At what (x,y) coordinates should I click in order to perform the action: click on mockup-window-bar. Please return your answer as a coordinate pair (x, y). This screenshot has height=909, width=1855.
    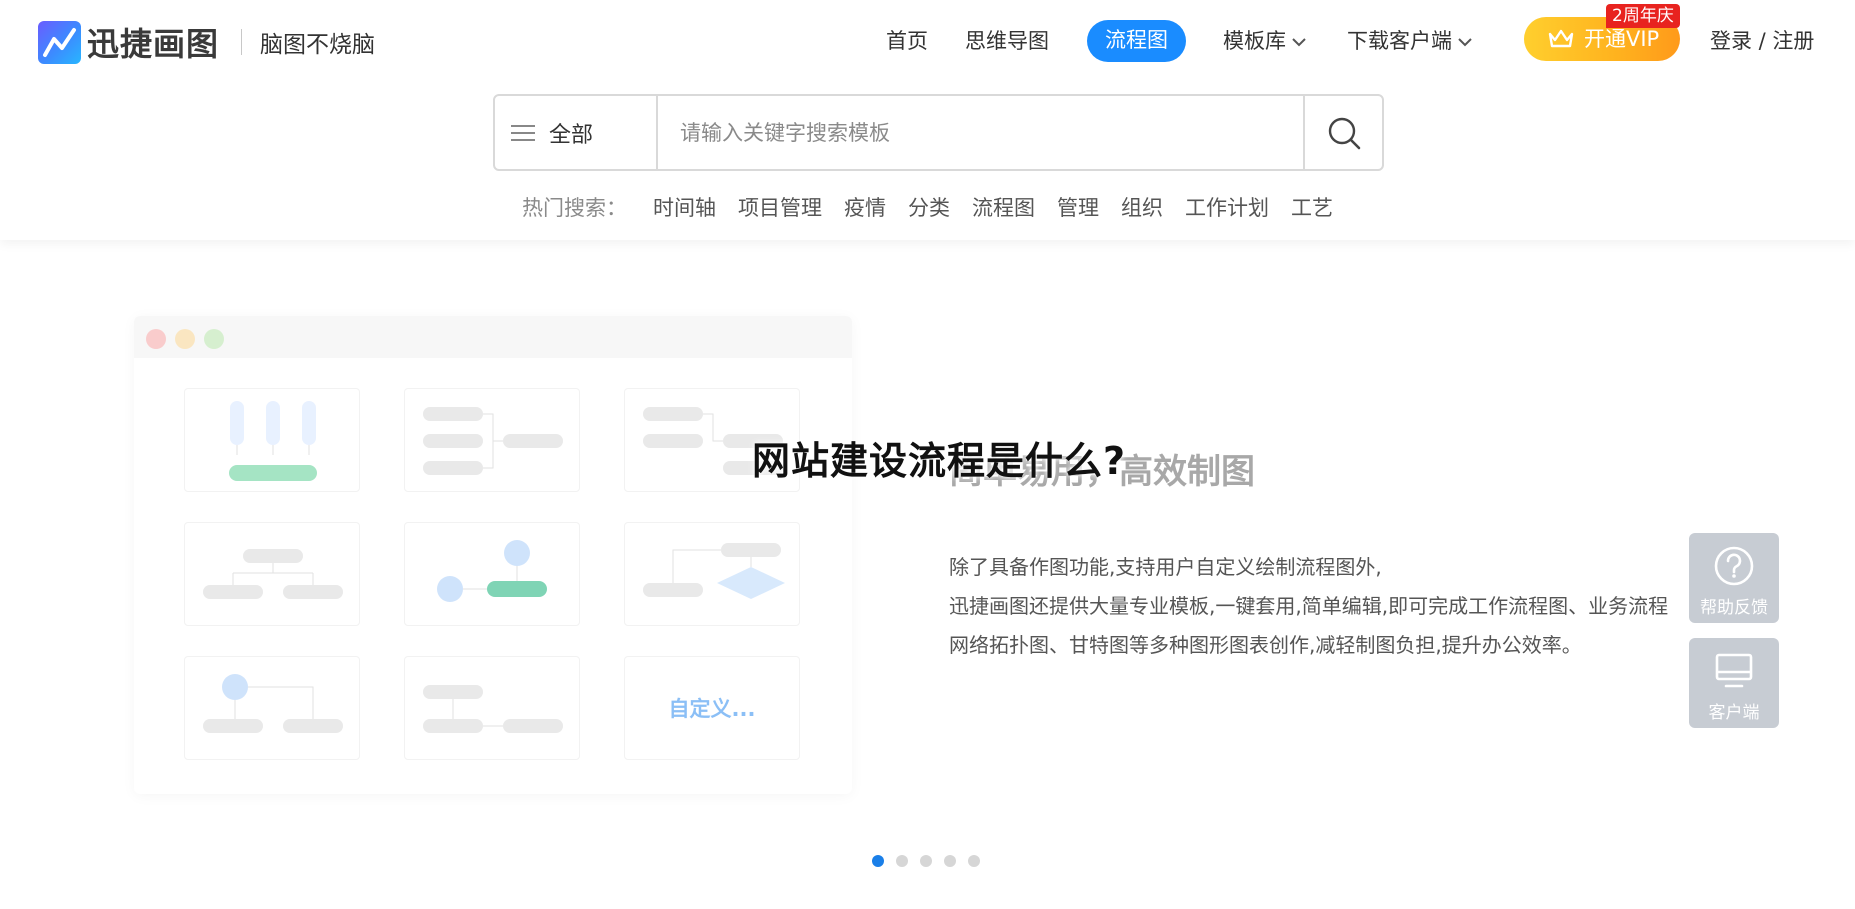
    Looking at the image, I should click on (493, 337).